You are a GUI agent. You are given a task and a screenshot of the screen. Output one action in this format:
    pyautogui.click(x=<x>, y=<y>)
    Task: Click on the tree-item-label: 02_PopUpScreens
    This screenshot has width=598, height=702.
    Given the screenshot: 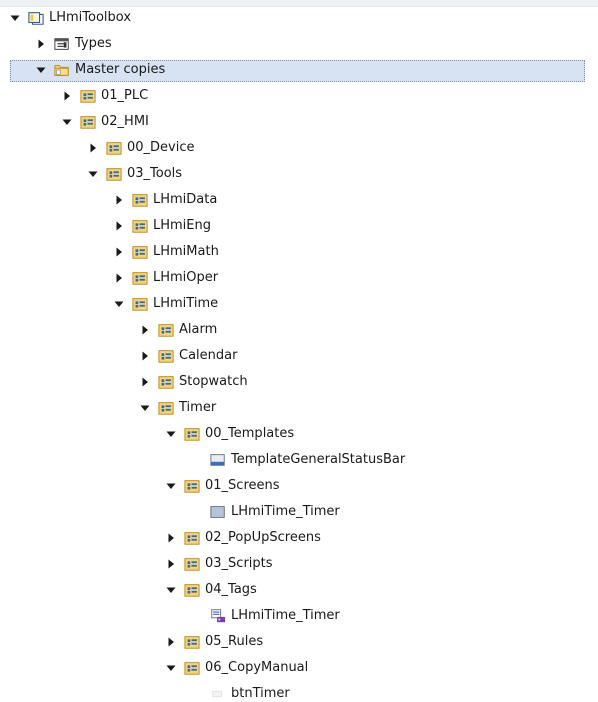 What is the action you would take?
    pyautogui.click(x=263, y=537)
    